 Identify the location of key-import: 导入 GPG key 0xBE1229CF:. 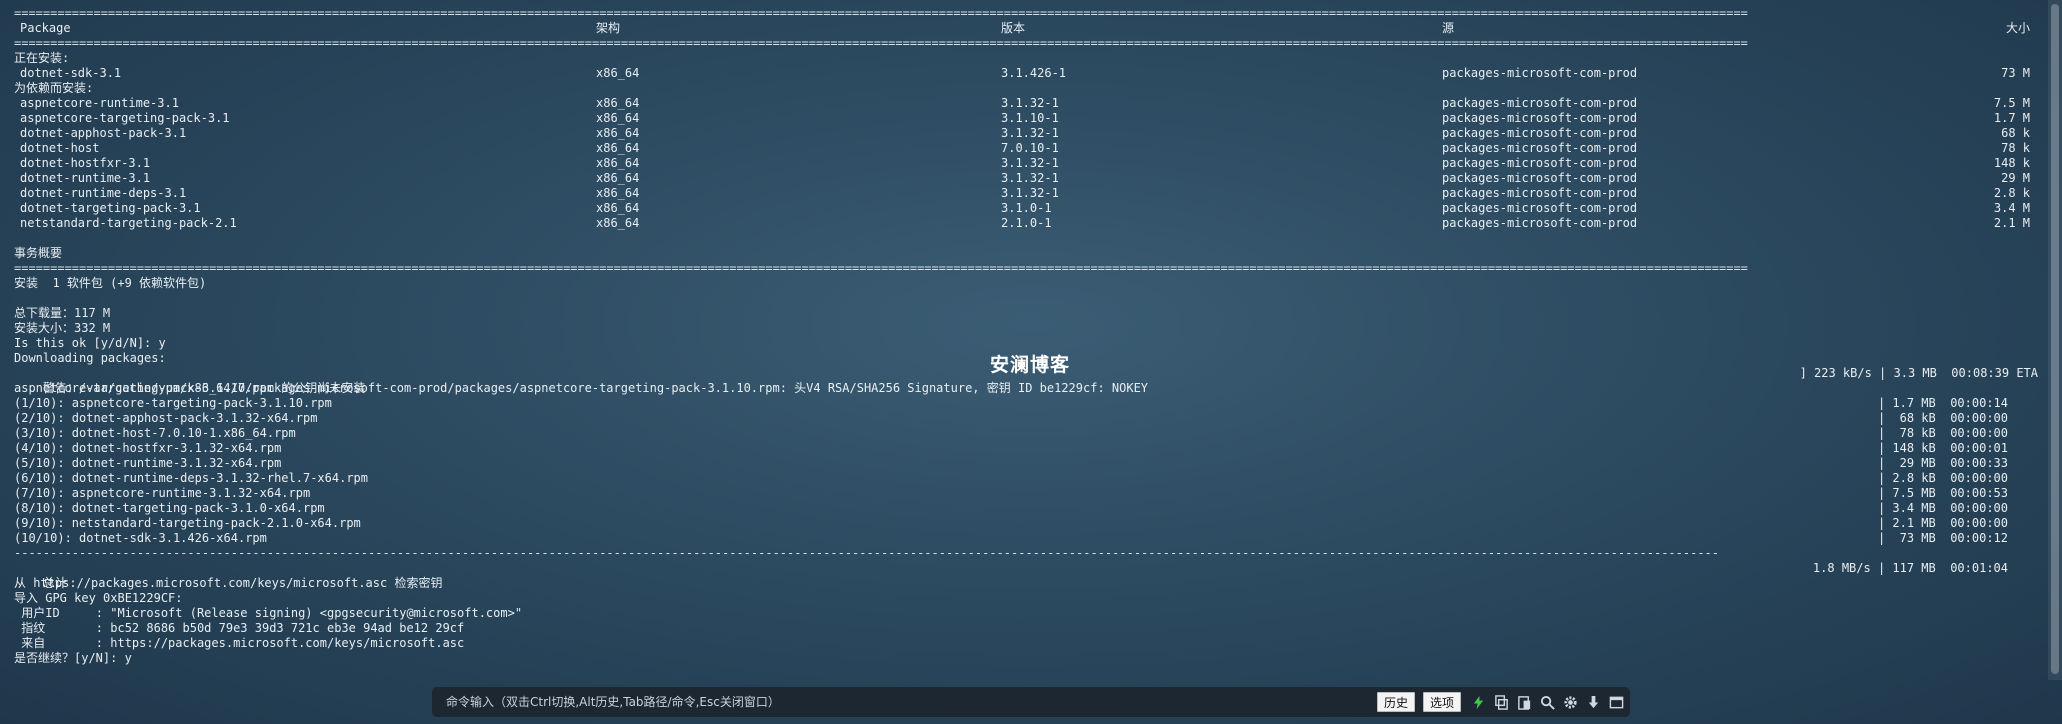
(98, 598).